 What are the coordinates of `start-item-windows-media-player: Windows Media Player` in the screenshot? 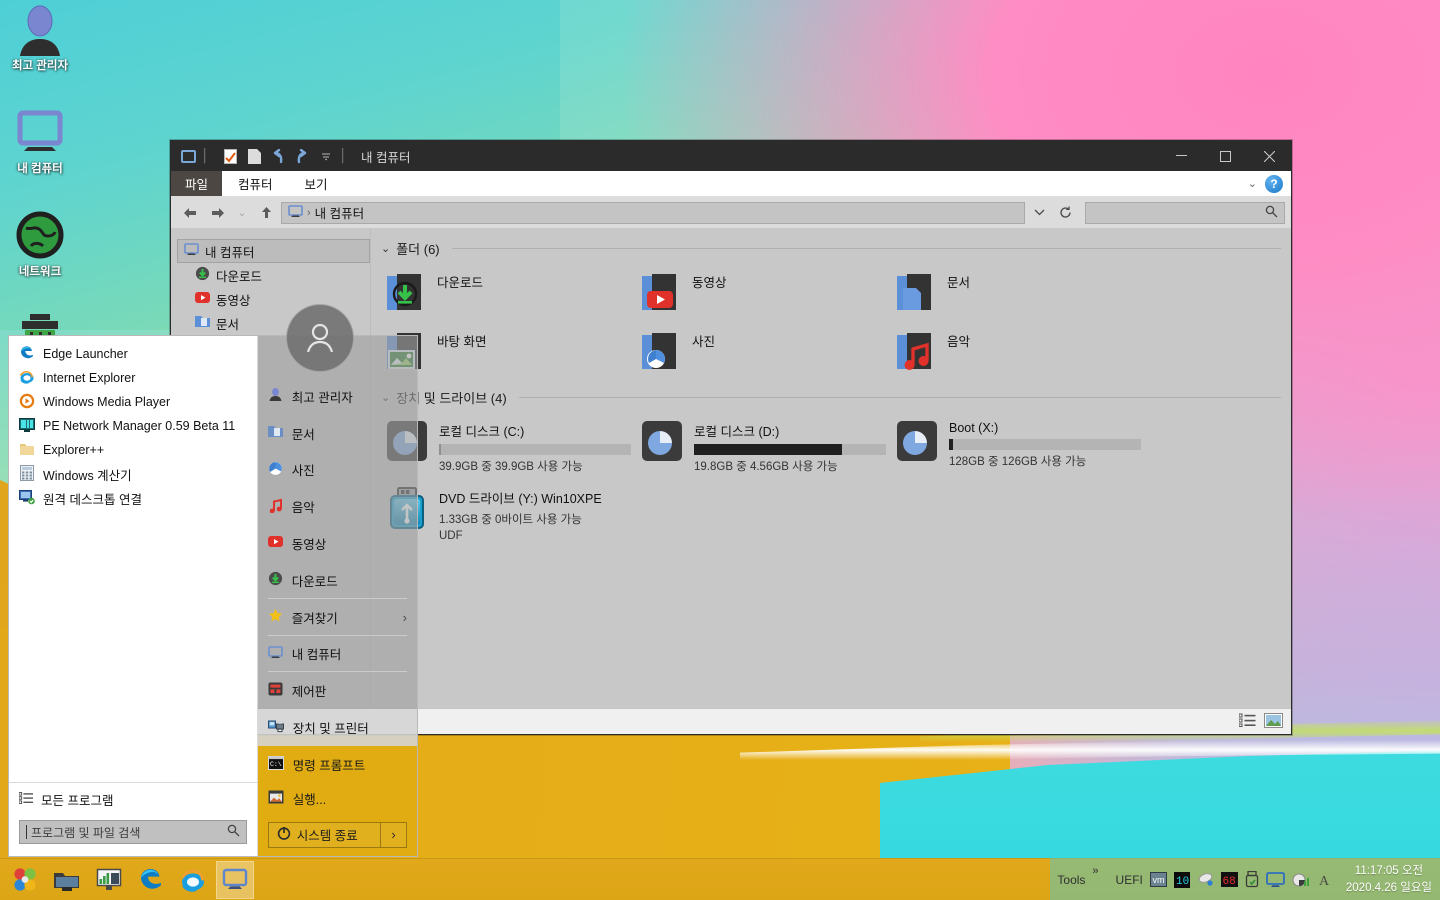 It's located at (133, 402).